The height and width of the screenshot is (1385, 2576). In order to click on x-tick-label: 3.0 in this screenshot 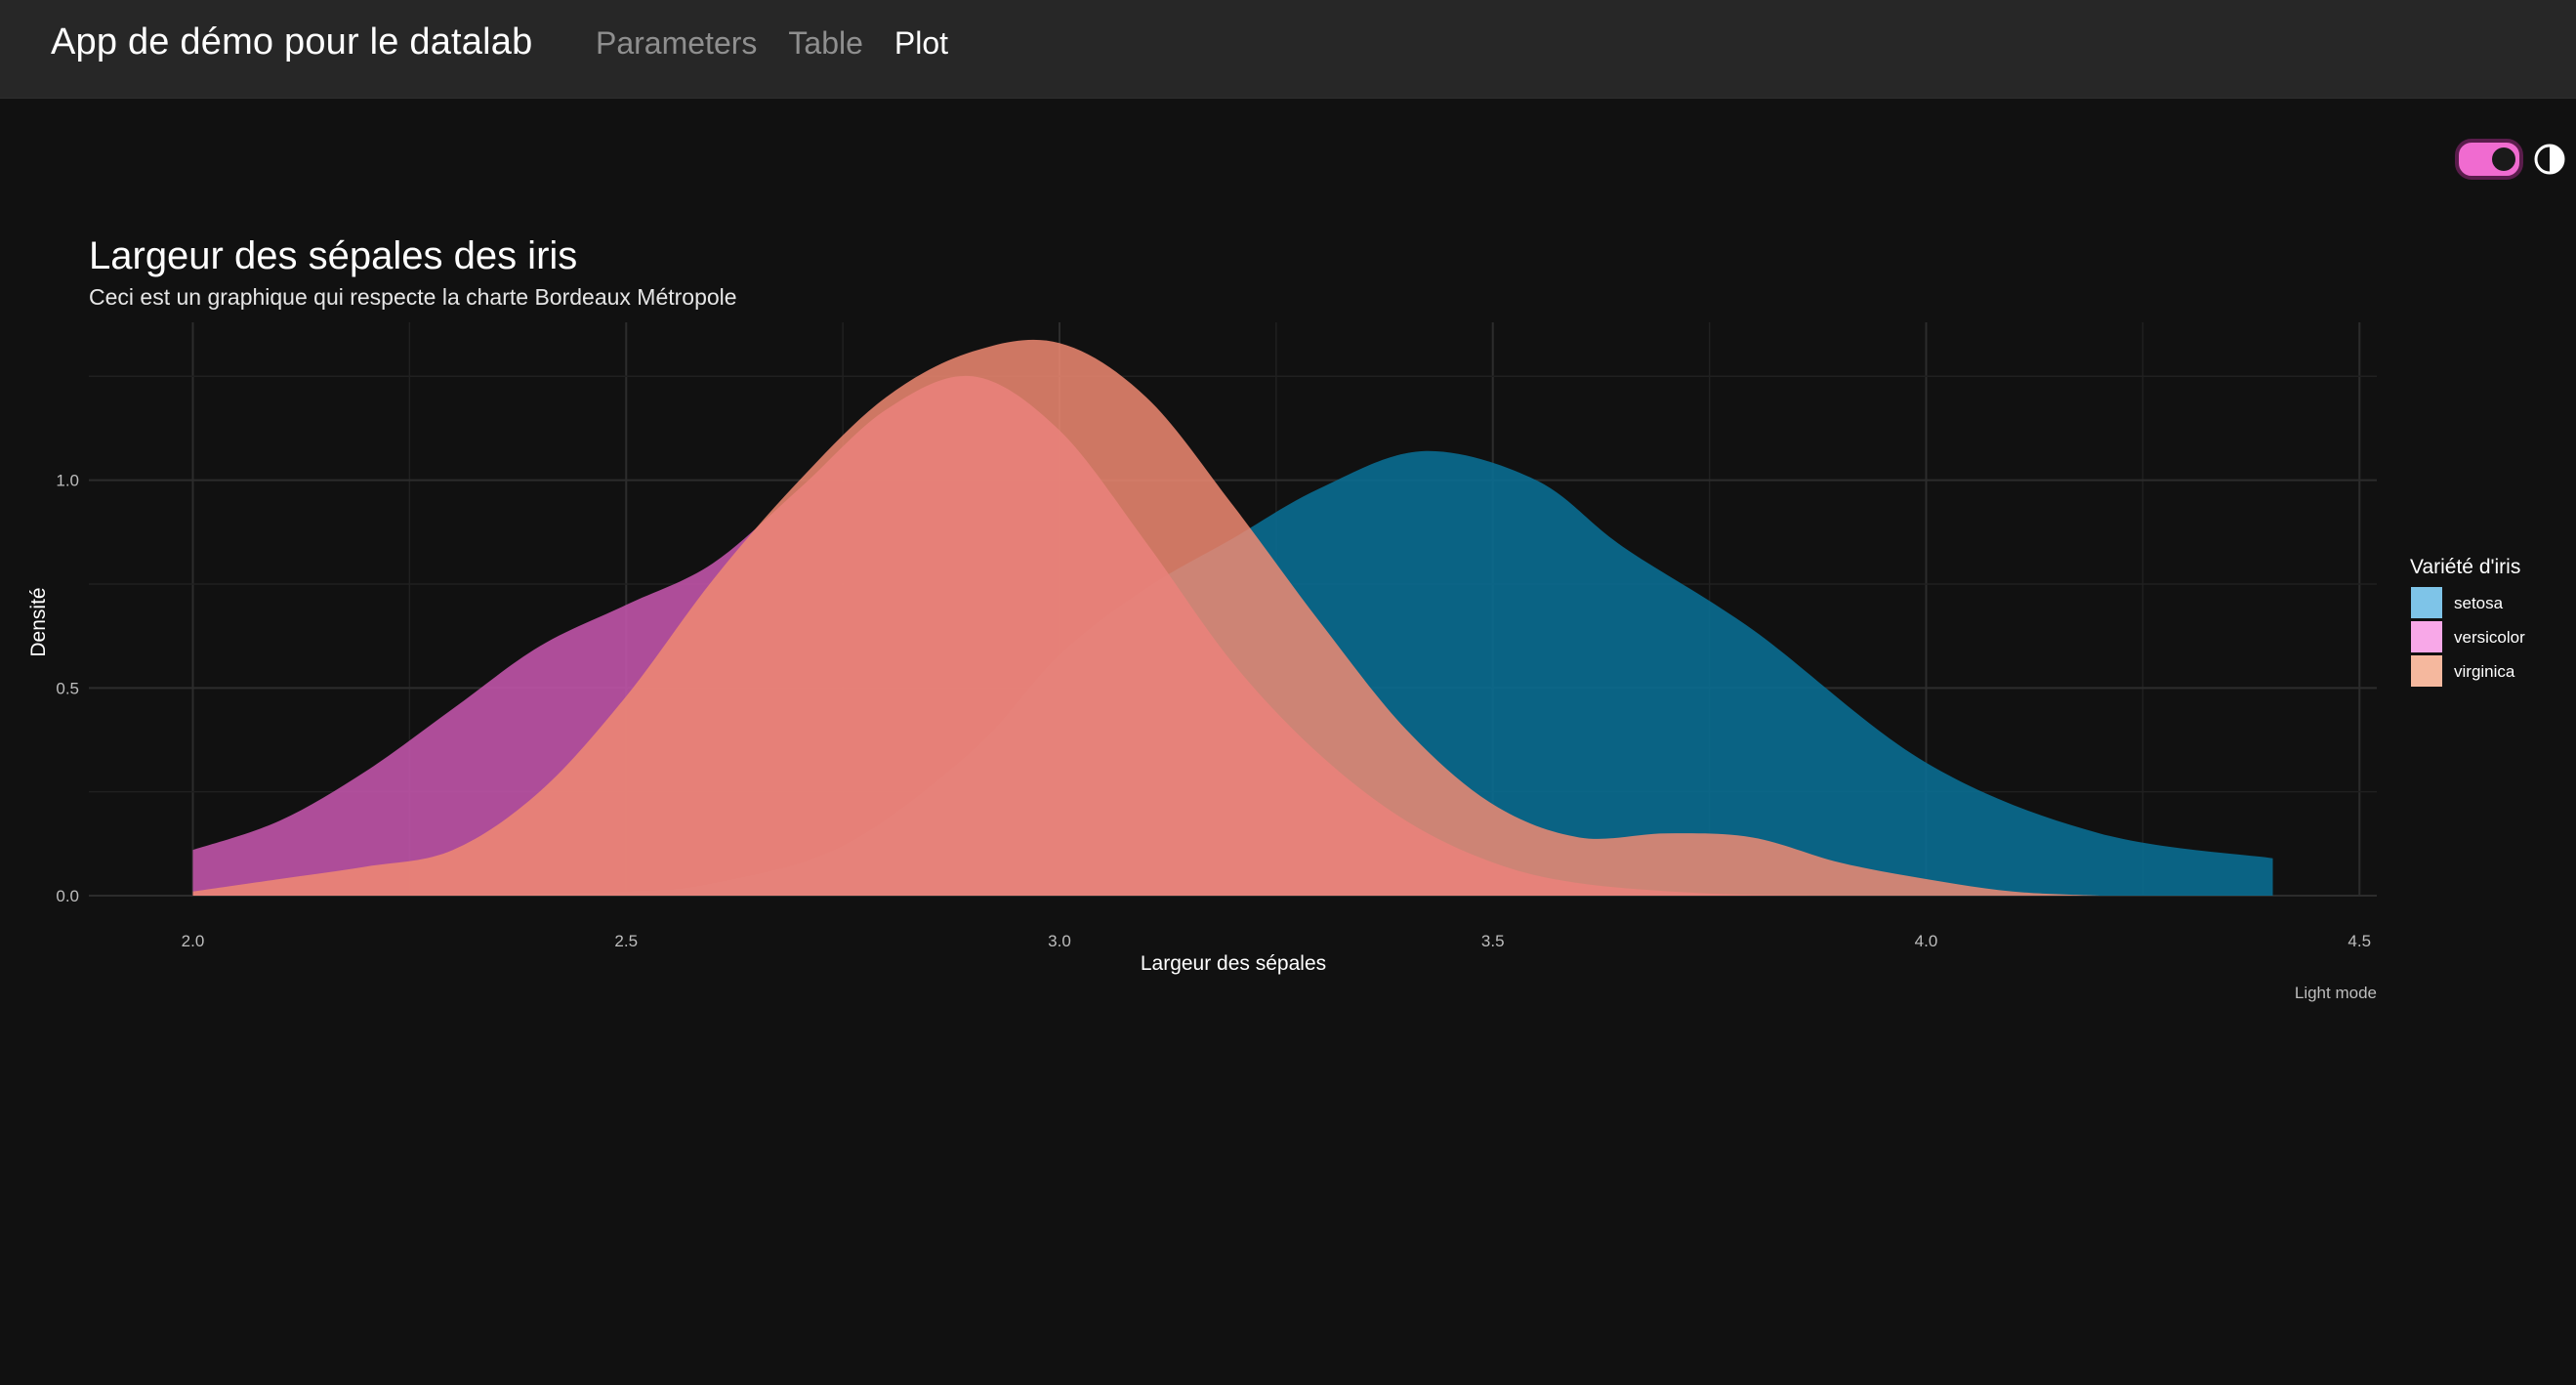, I will do `click(1059, 941)`.